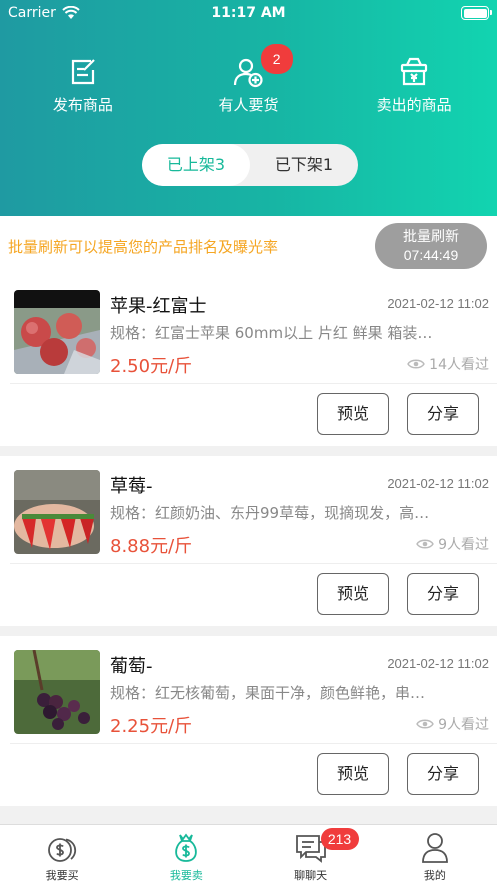 Image resolution: width=497 pixels, height=883 pixels. What do you see at coordinates (151, 366) in the screenshot?
I see `product-price: 2.50元/斤` at bounding box center [151, 366].